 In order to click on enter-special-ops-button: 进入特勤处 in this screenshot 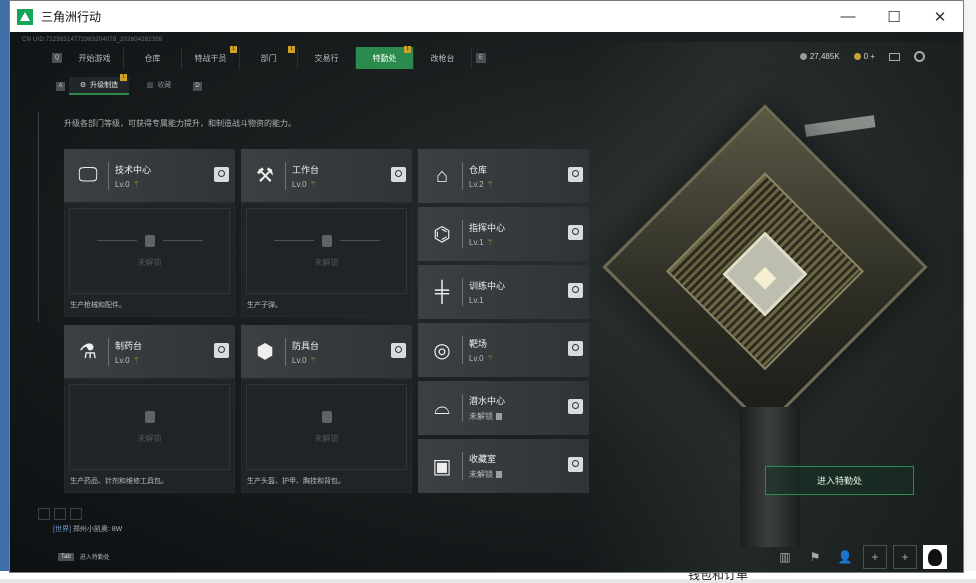, I will do `click(839, 480)`.